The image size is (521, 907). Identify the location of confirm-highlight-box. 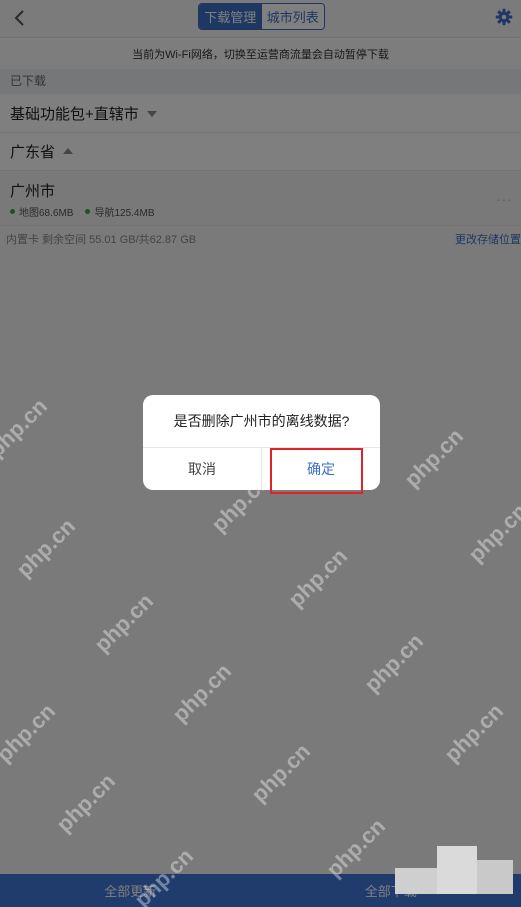
(316, 471).